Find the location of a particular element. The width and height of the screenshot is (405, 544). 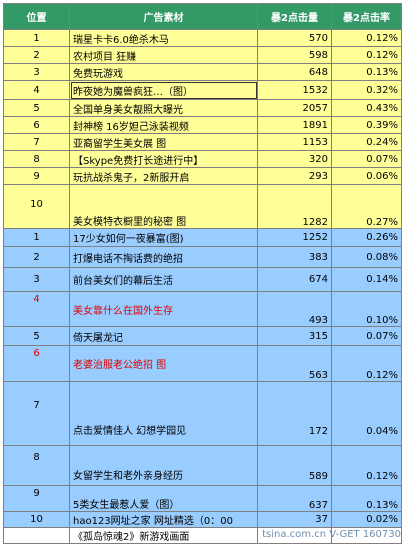

clicks-cell: 637 is located at coordinates (294, 498).